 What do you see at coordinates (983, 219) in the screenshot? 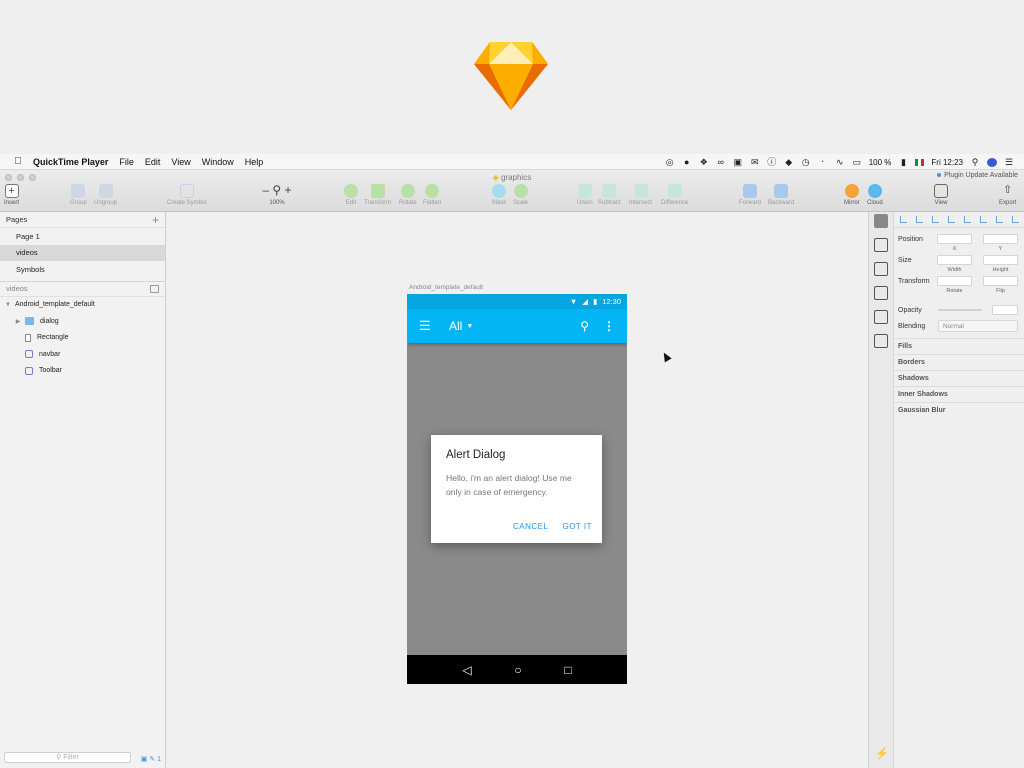
I see `align-bottom-icon` at bounding box center [983, 219].